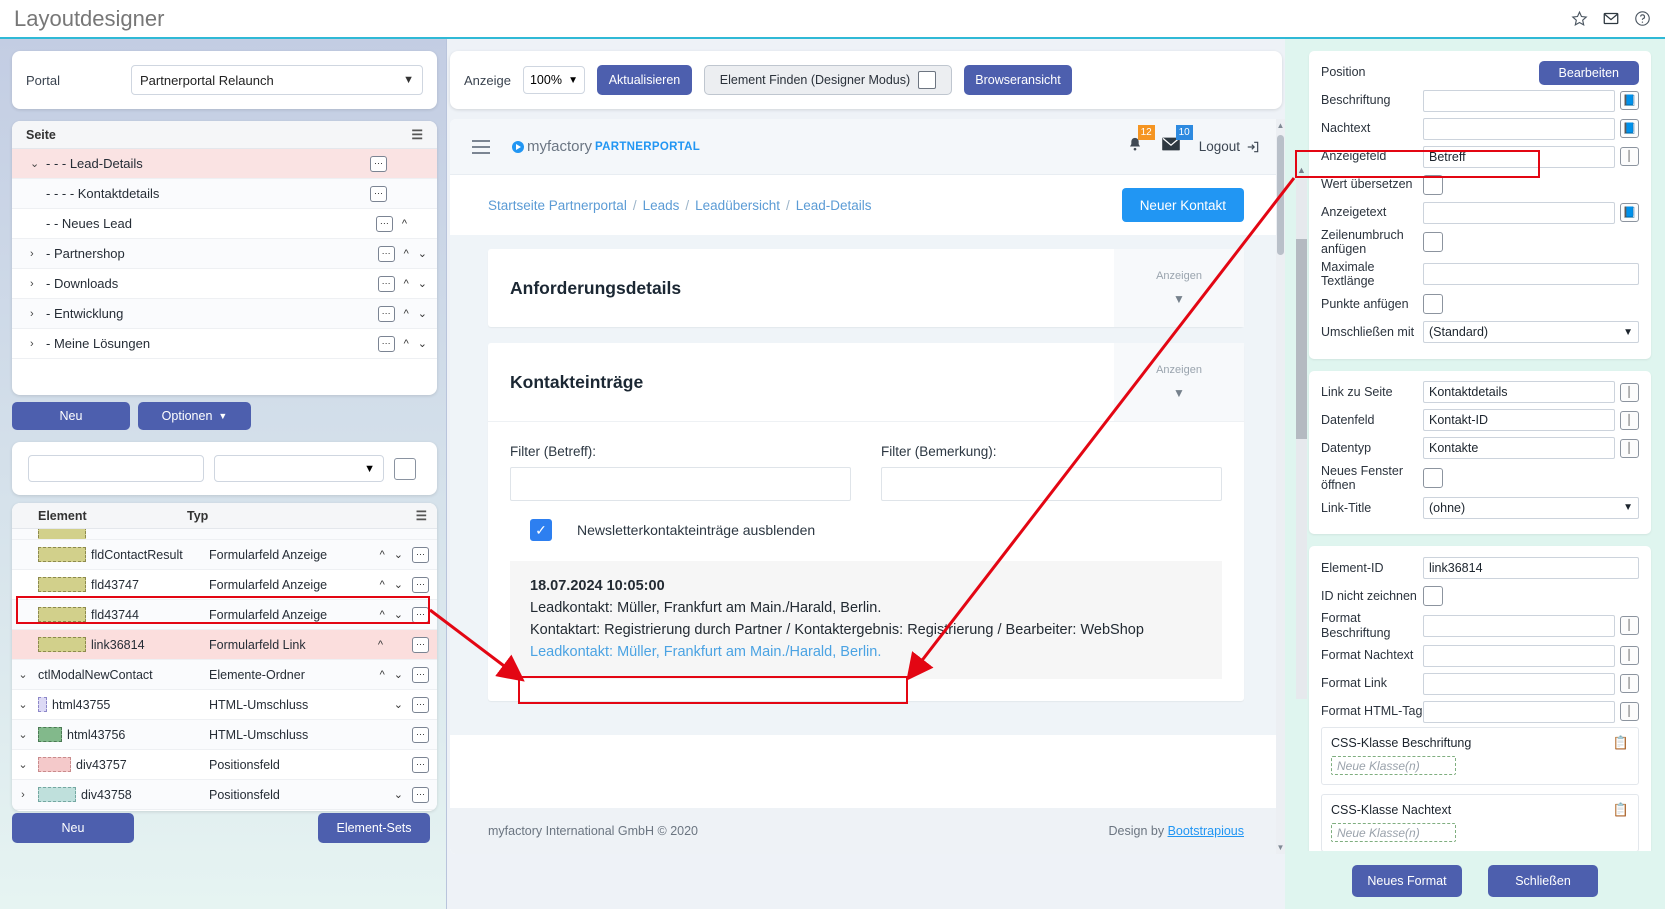 Image resolution: width=1665 pixels, height=909 pixels. What do you see at coordinates (224, 534) in the screenshot?
I see `element-row-partial` at bounding box center [224, 534].